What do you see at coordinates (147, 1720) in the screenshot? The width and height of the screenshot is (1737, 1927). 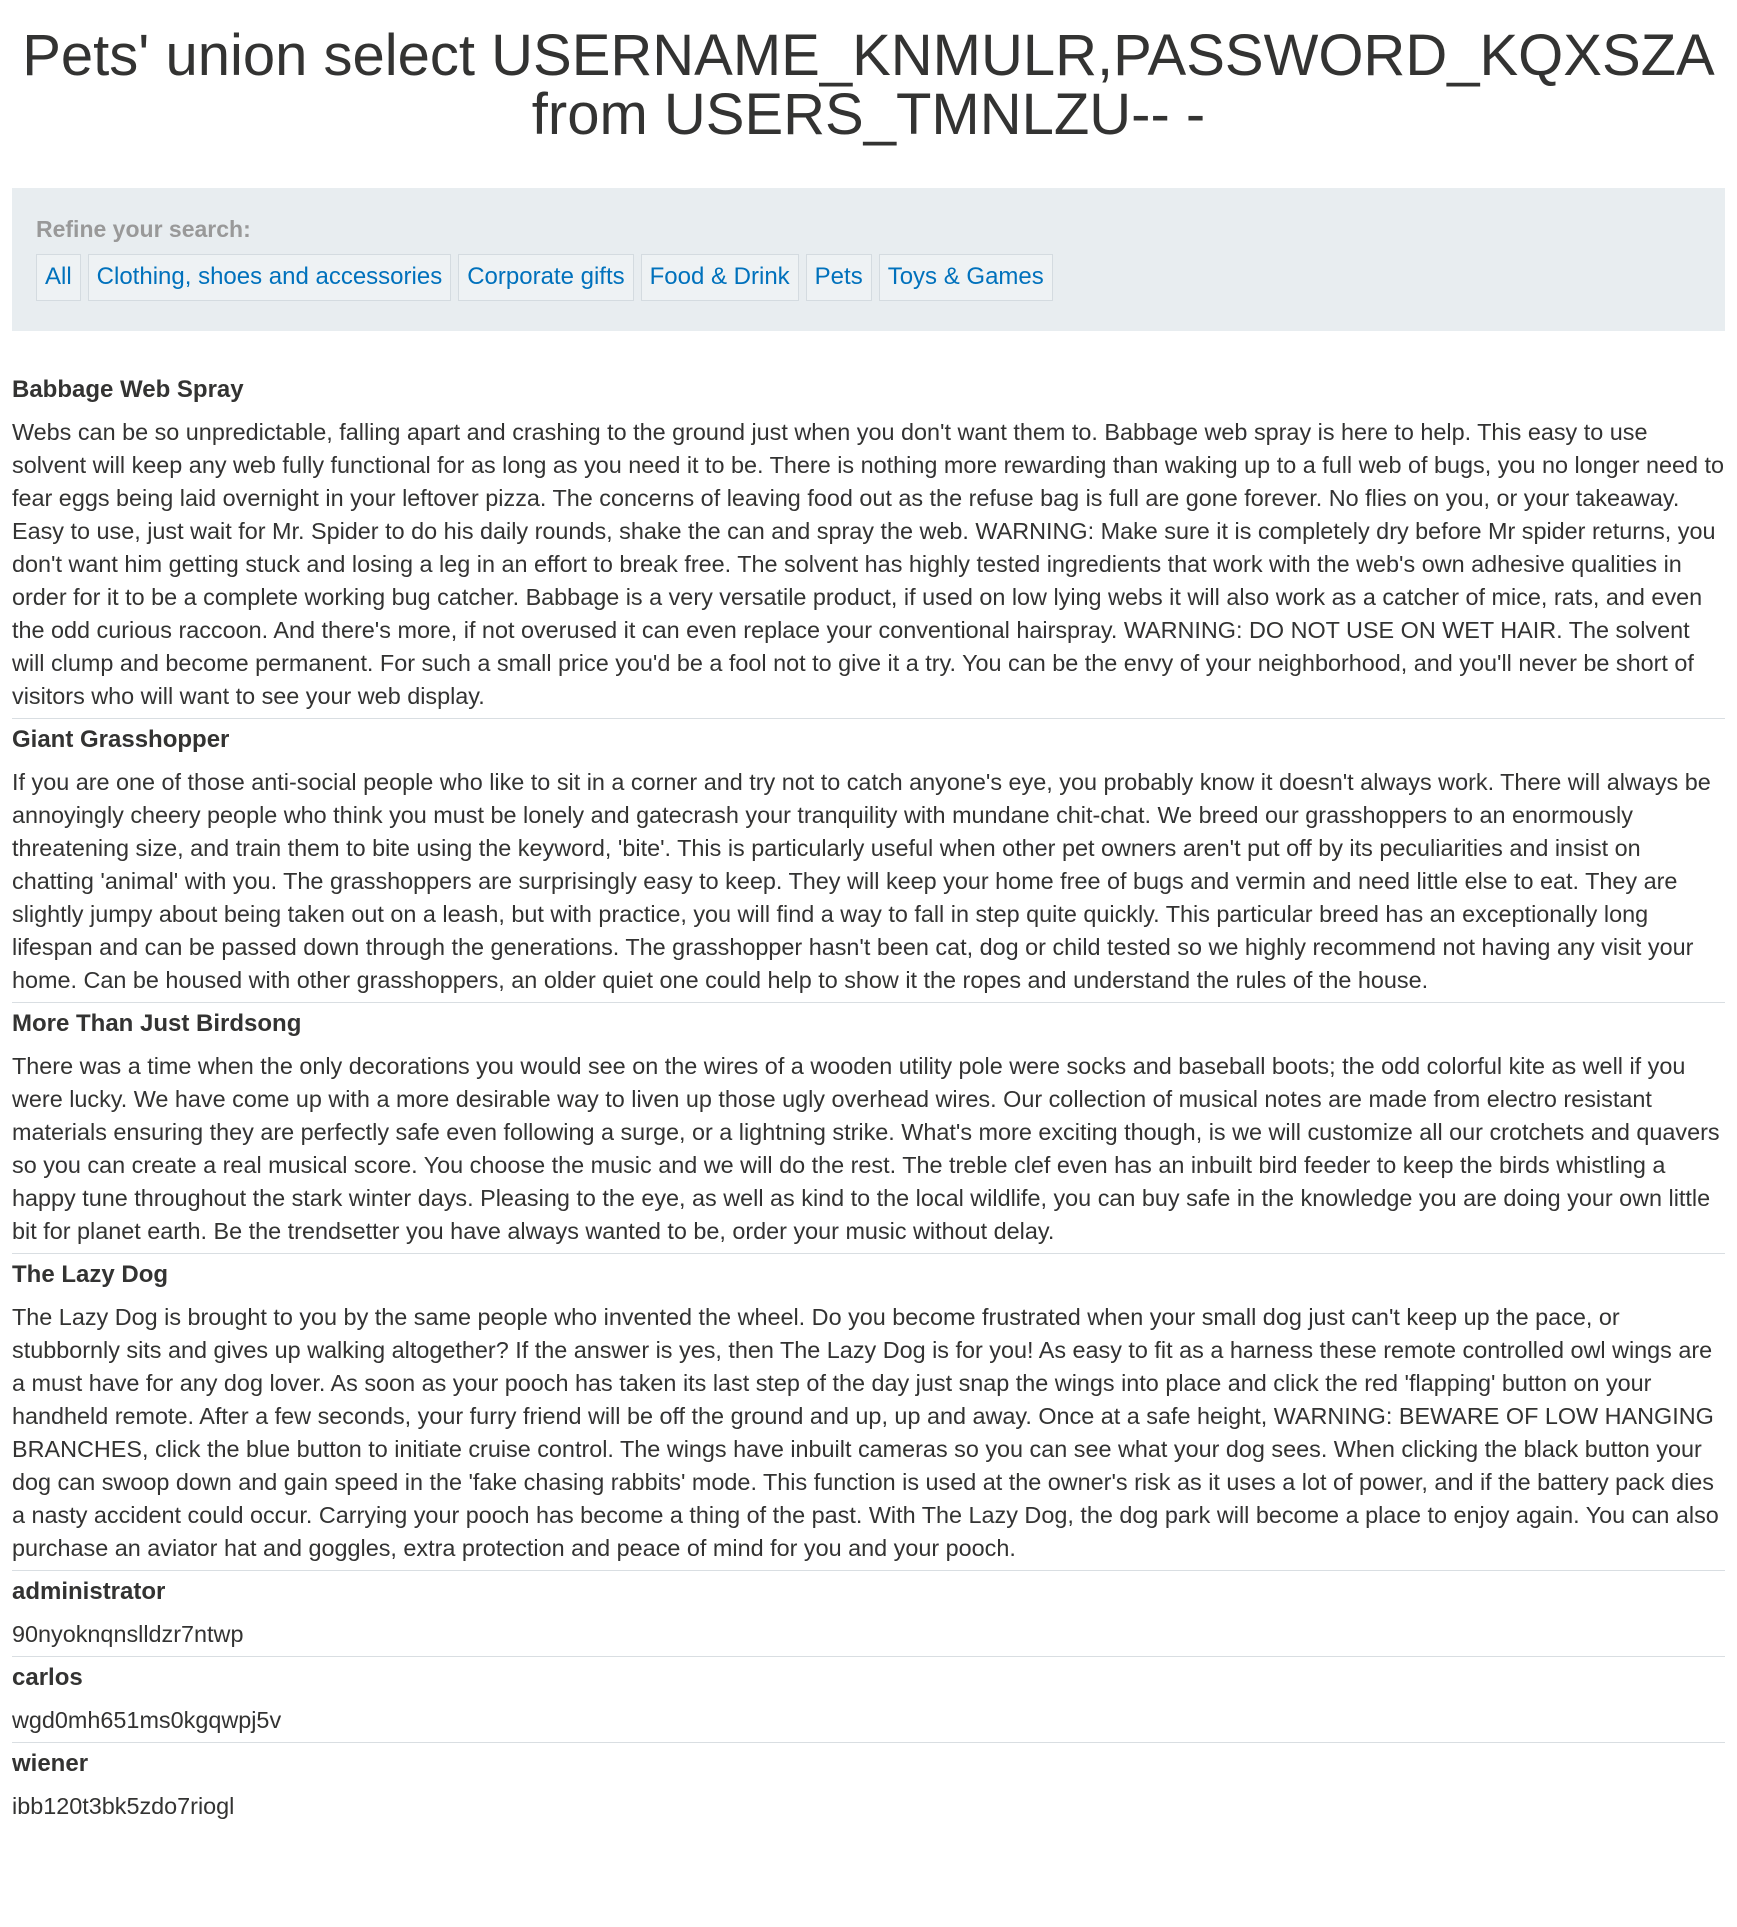 I see `product-description: wgd0mh651ms0kgqwpj5v` at bounding box center [147, 1720].